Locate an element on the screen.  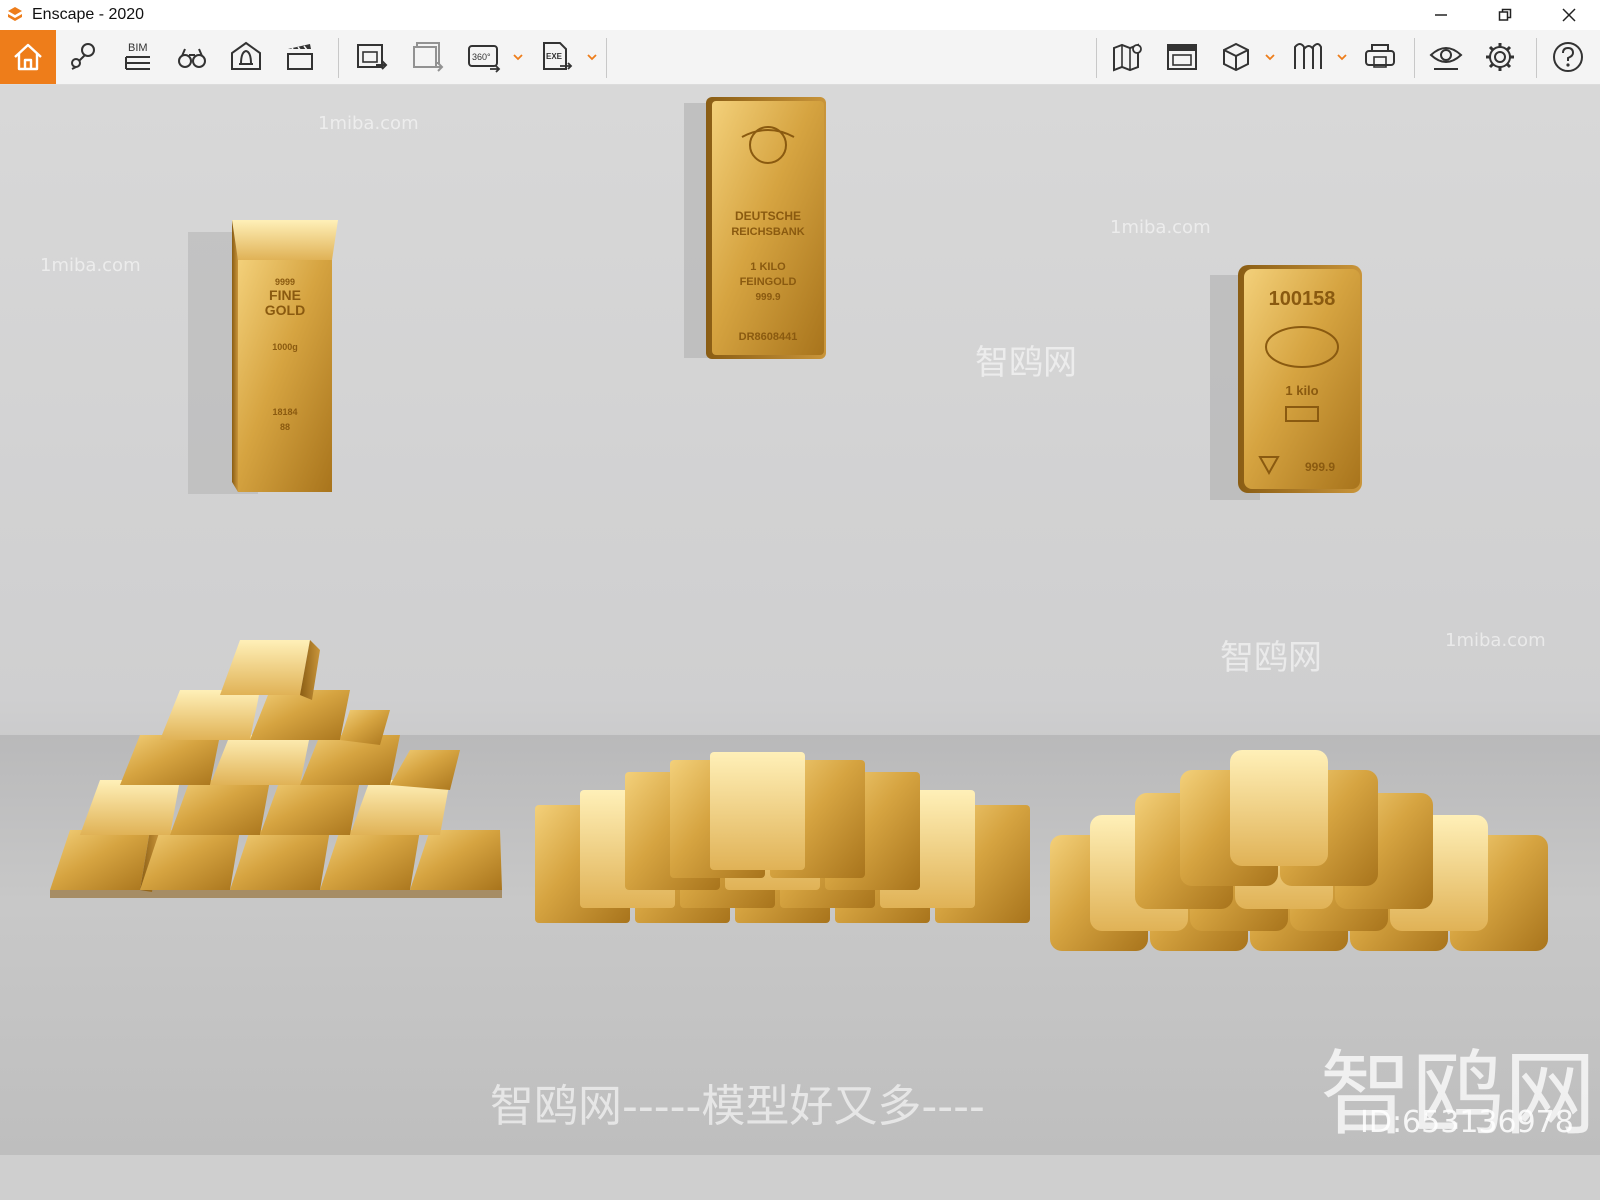
bar-center-text: DR8608441 is located at coordinates (768, 337).